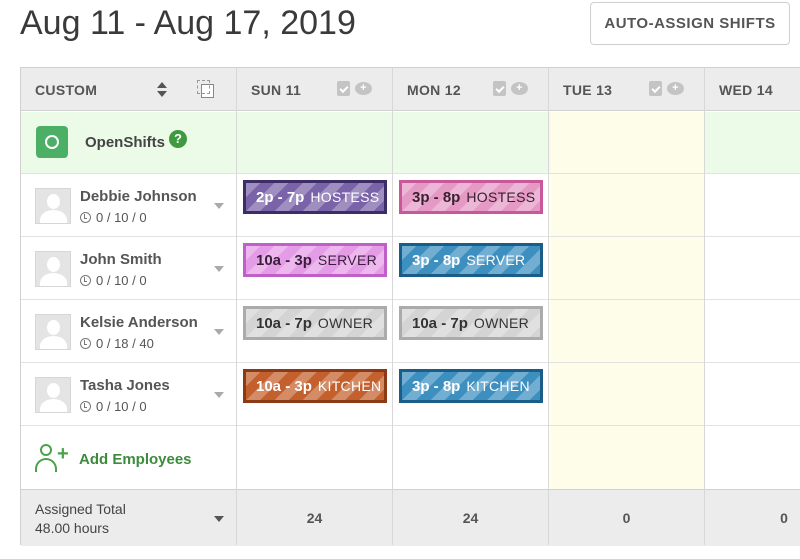 Image resolution: width=800 pixels, height=559 pixels. I want to click on shift-block: 3p - 8p SERVER, so click(471, 260).